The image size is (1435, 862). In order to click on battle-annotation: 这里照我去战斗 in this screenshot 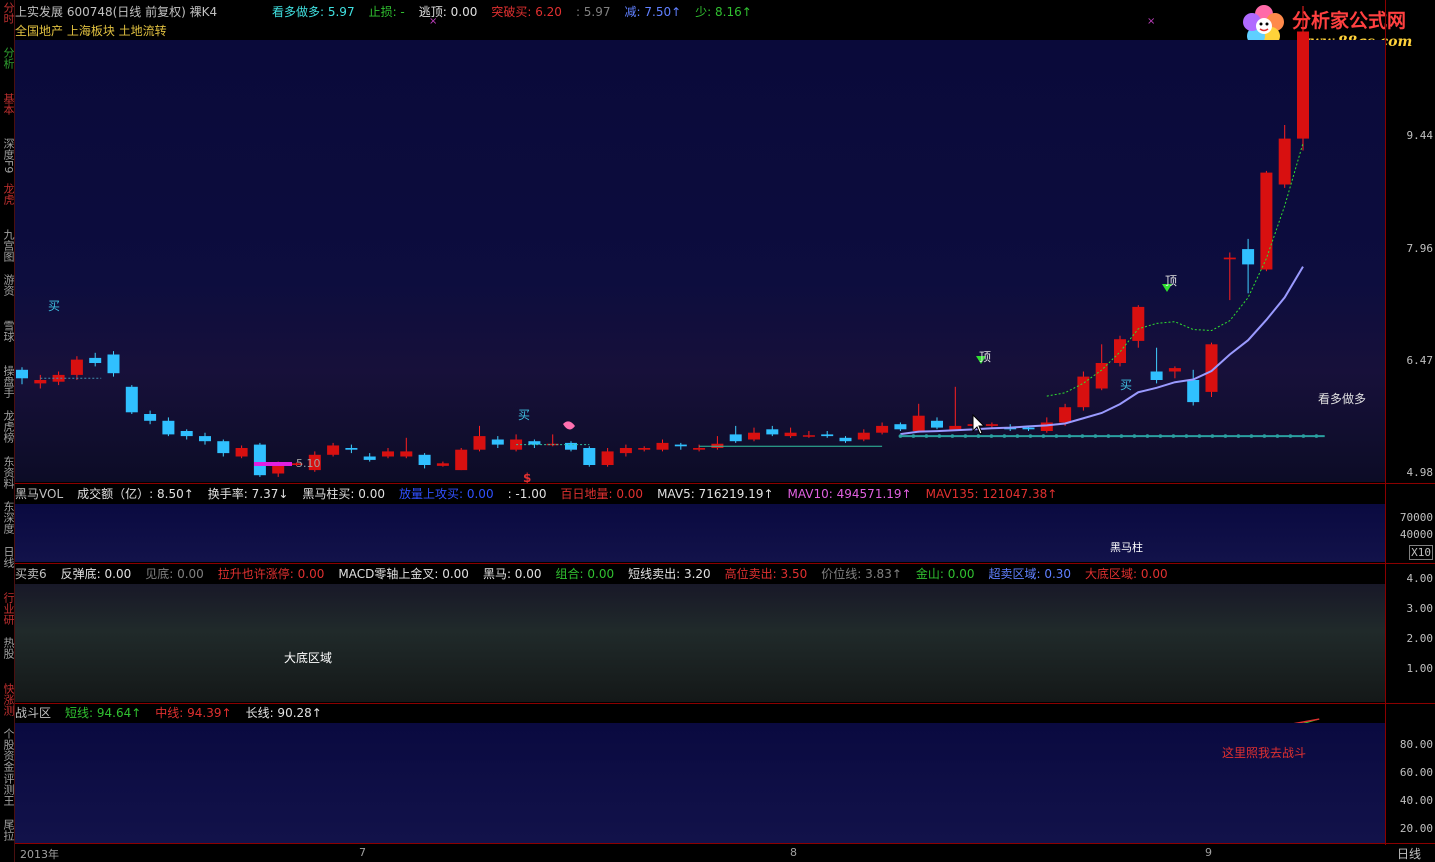, I will do `click(1264, 753)`.